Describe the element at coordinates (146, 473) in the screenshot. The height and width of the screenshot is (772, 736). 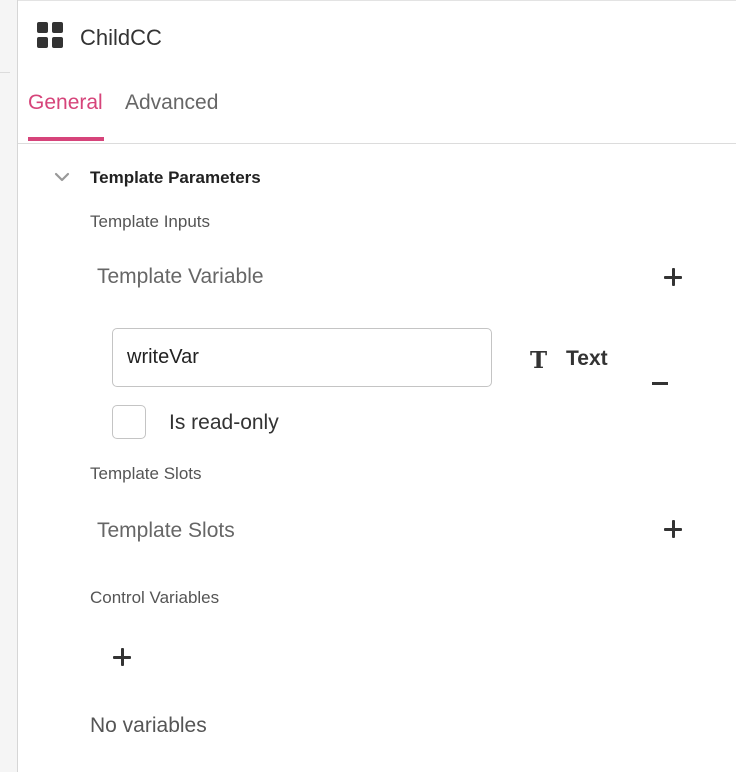
I see `template-slots-section-label: Template Slots` at that location.